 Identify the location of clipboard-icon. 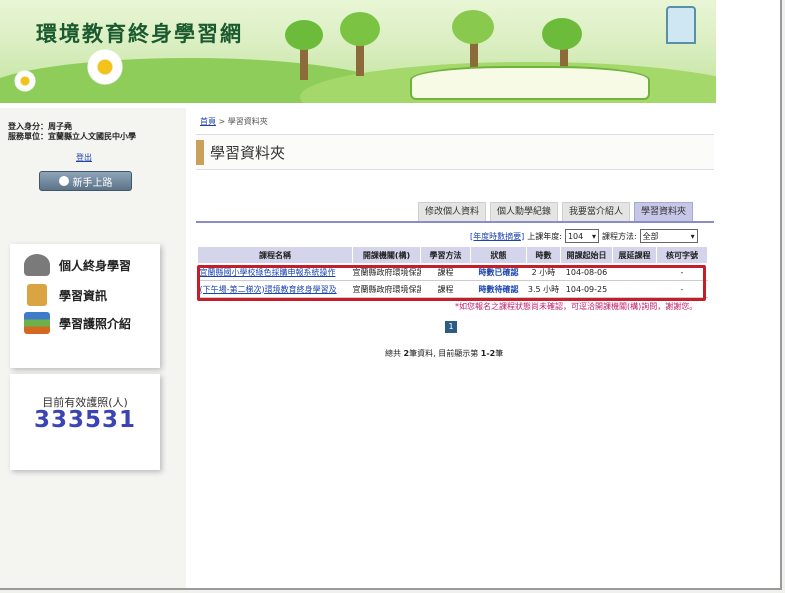
(37, 295).